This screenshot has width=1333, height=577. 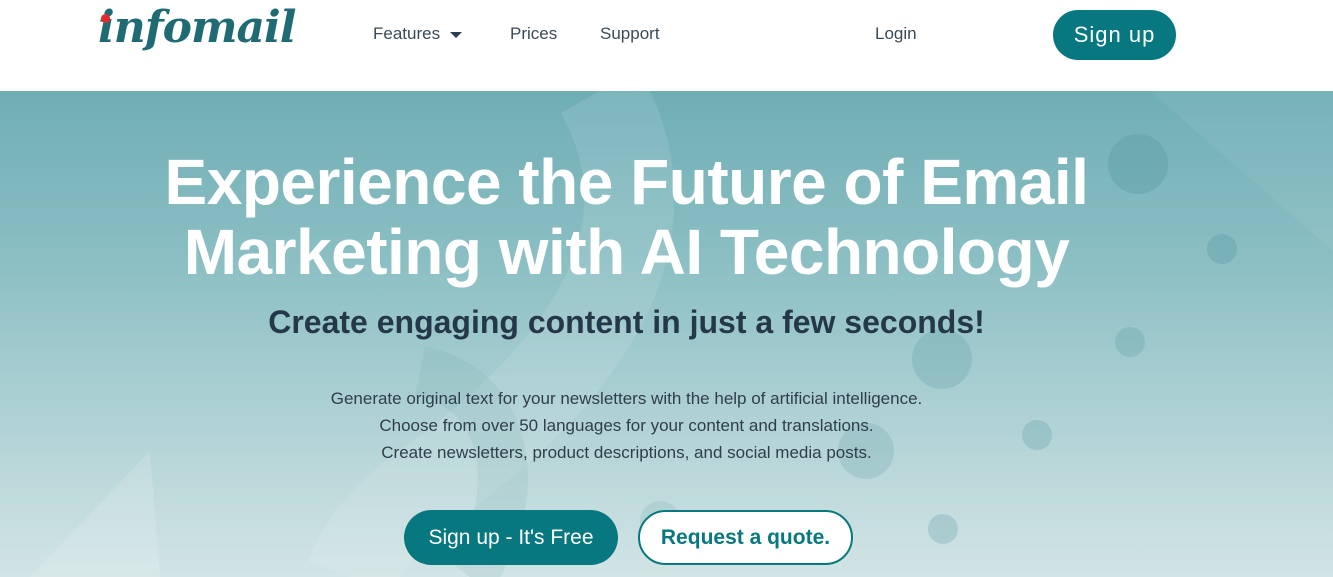 What do you see at coordinates (105, 18) in the screenshot?
I see `logo-dot` at bounding box center [105, 18].